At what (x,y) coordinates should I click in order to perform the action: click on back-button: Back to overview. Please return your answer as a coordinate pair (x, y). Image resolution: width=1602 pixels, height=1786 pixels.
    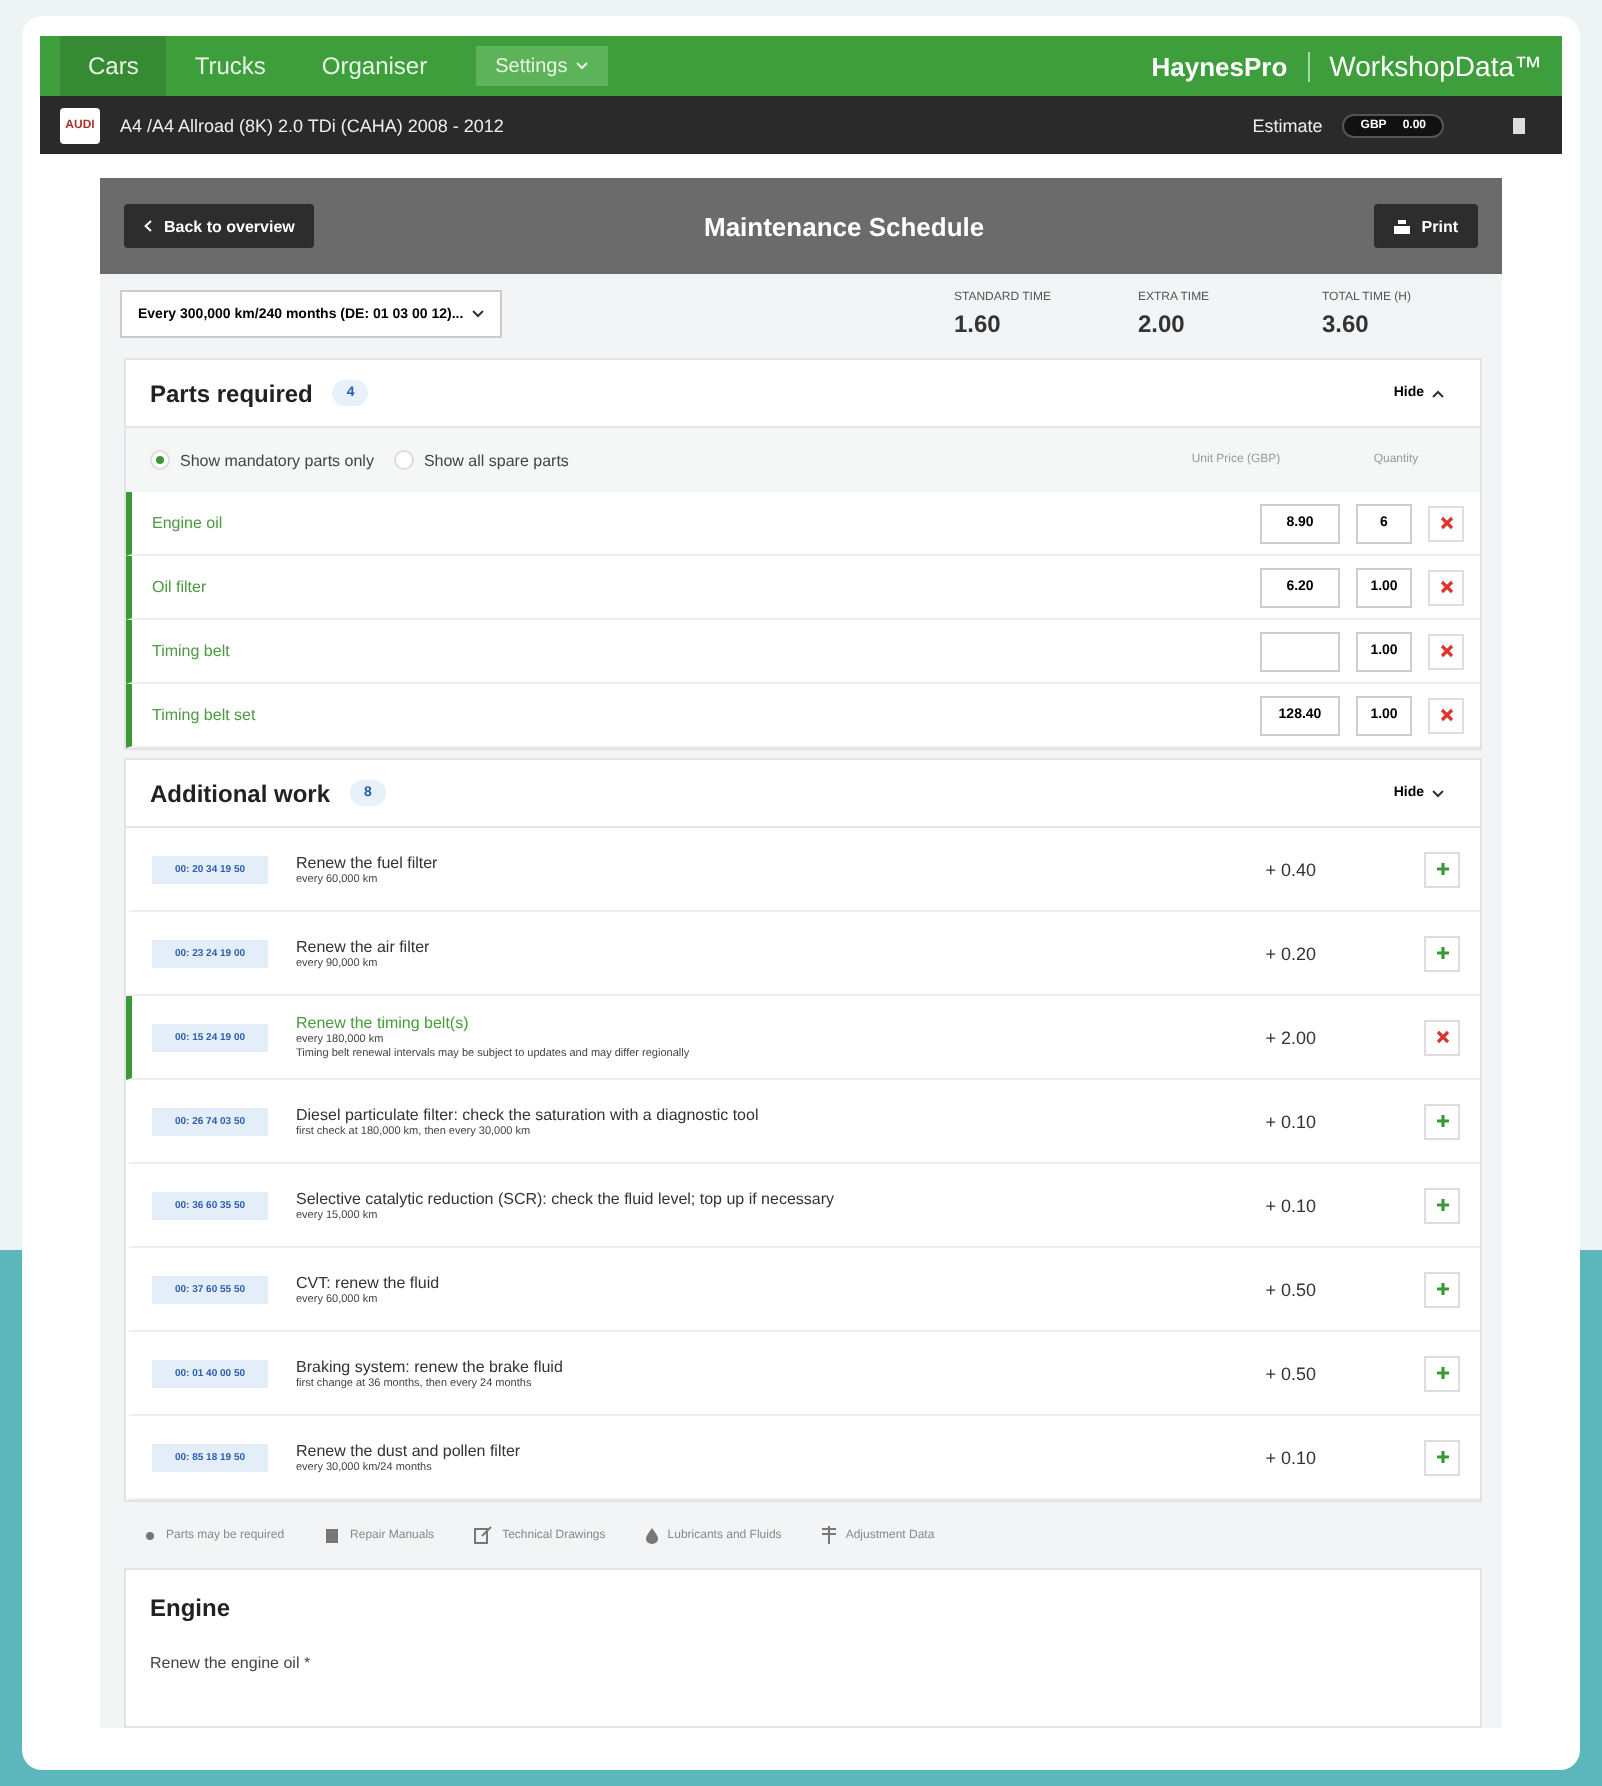
    Looking at the image, I should click on (219, 226).